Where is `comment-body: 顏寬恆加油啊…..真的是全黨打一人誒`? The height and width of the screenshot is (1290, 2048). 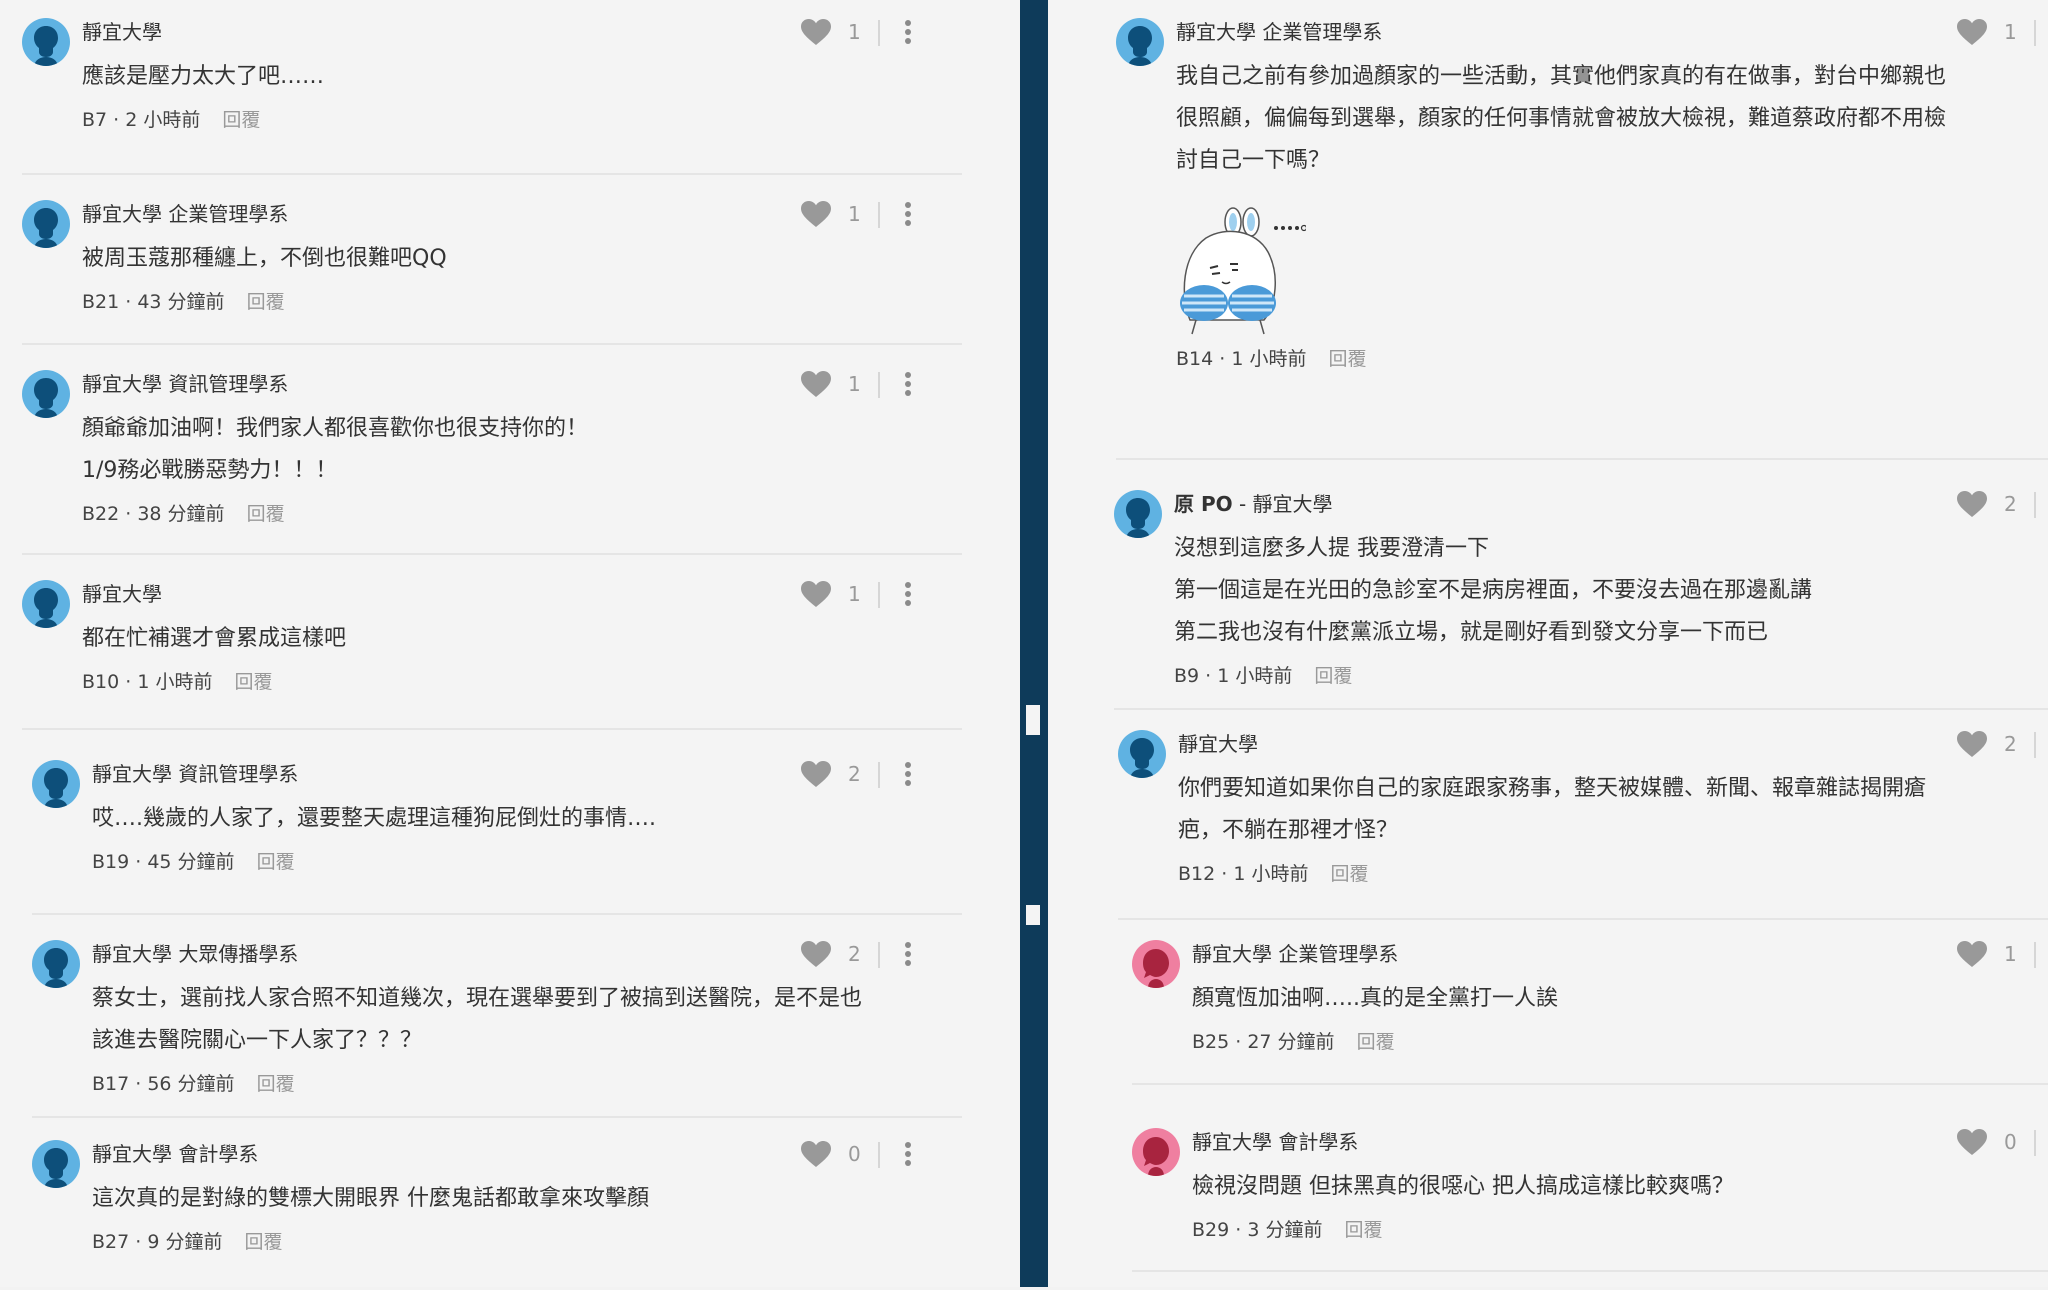 comment-body: 顏寬恆加油啊…..真的是全黨打一人誒 is located at coordinates (1375, 999).